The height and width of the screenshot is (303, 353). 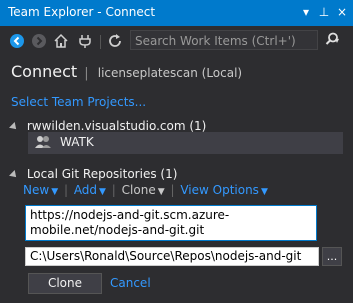 What do you see at coordinates (185, 143) in the screenshot?
I see `team-project-item: WATK` at bounding box center [185, 143].